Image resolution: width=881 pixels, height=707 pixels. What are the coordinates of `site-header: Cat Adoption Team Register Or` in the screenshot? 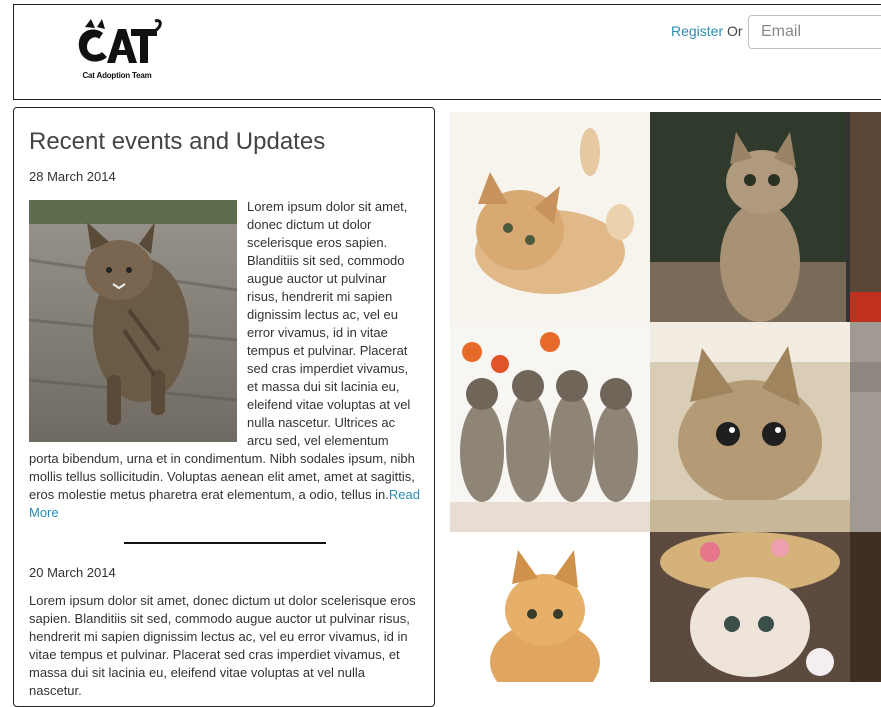 It's located at (447, 52).